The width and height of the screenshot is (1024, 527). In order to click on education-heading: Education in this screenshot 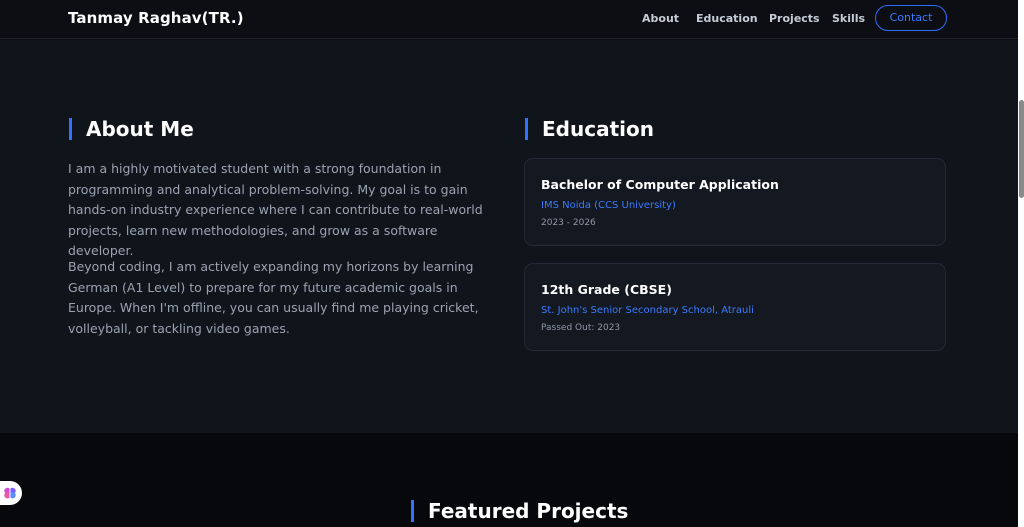, I will do `click(589, 129)`.